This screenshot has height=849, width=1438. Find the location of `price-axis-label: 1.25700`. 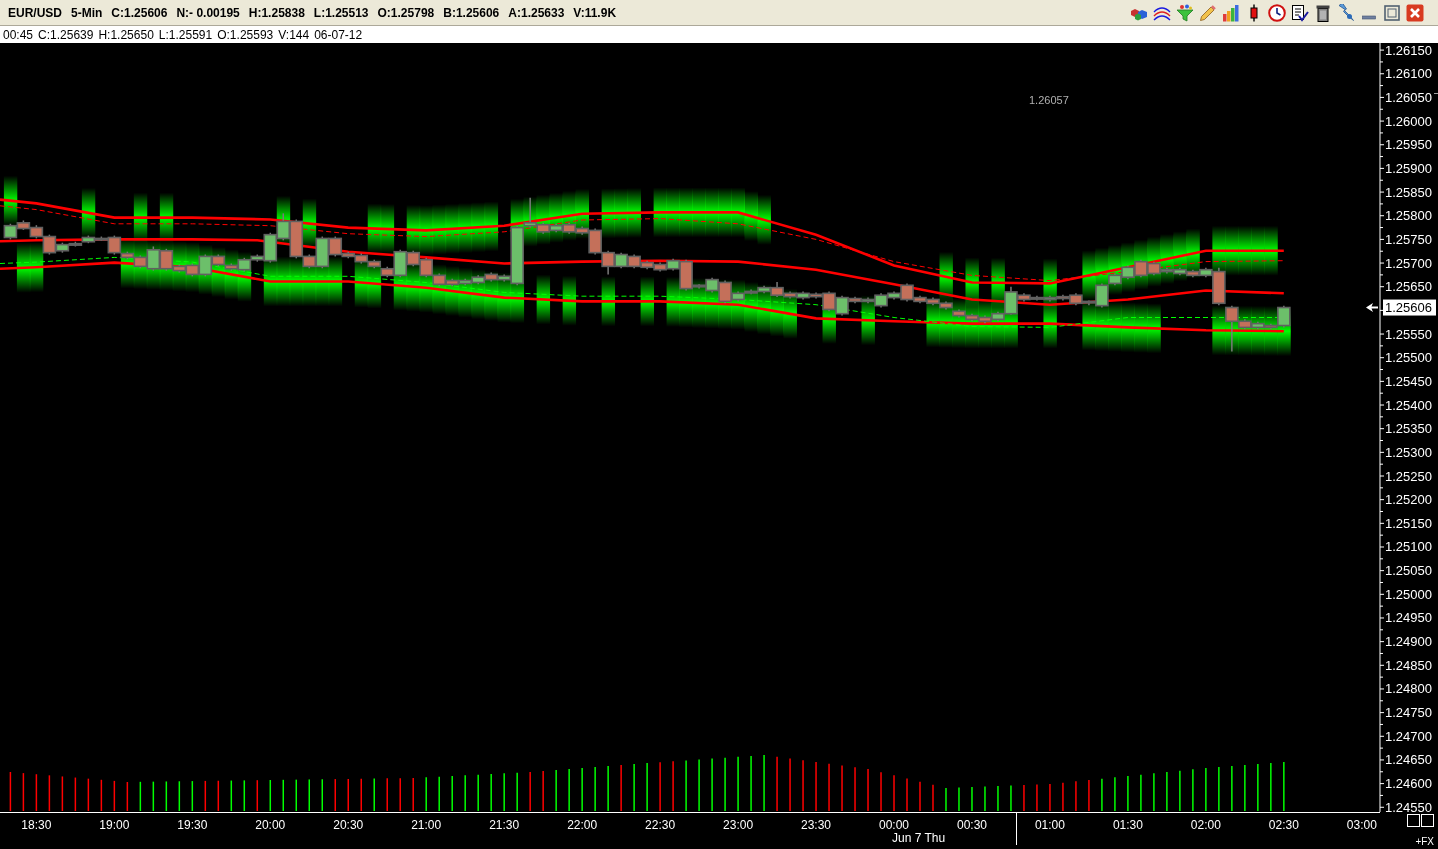

price-axis-label: 1.25700 is located at coordinates (1408, 263).